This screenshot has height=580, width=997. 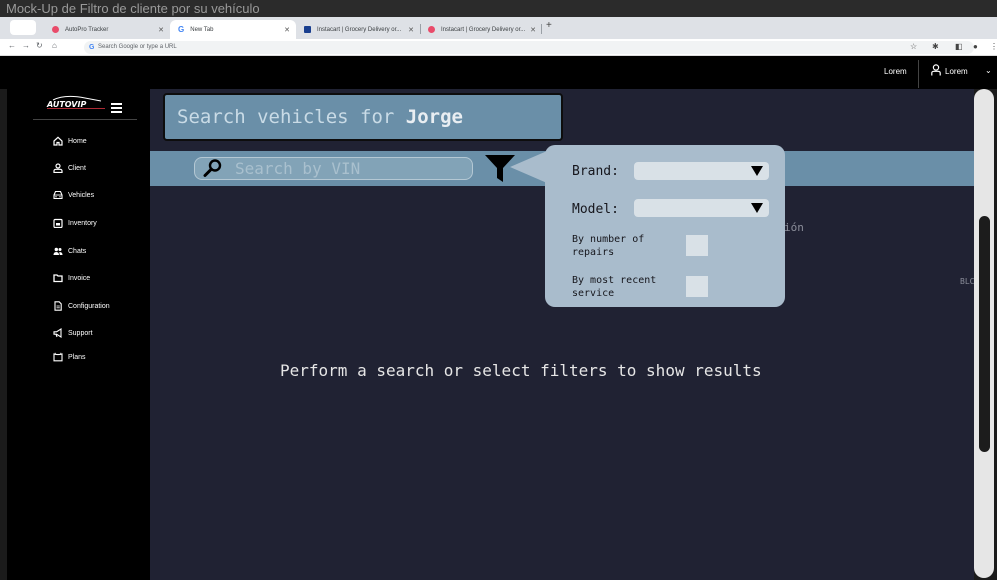 I want to click on sidebar-item-plans: Plans, so click(x=69, y=357).